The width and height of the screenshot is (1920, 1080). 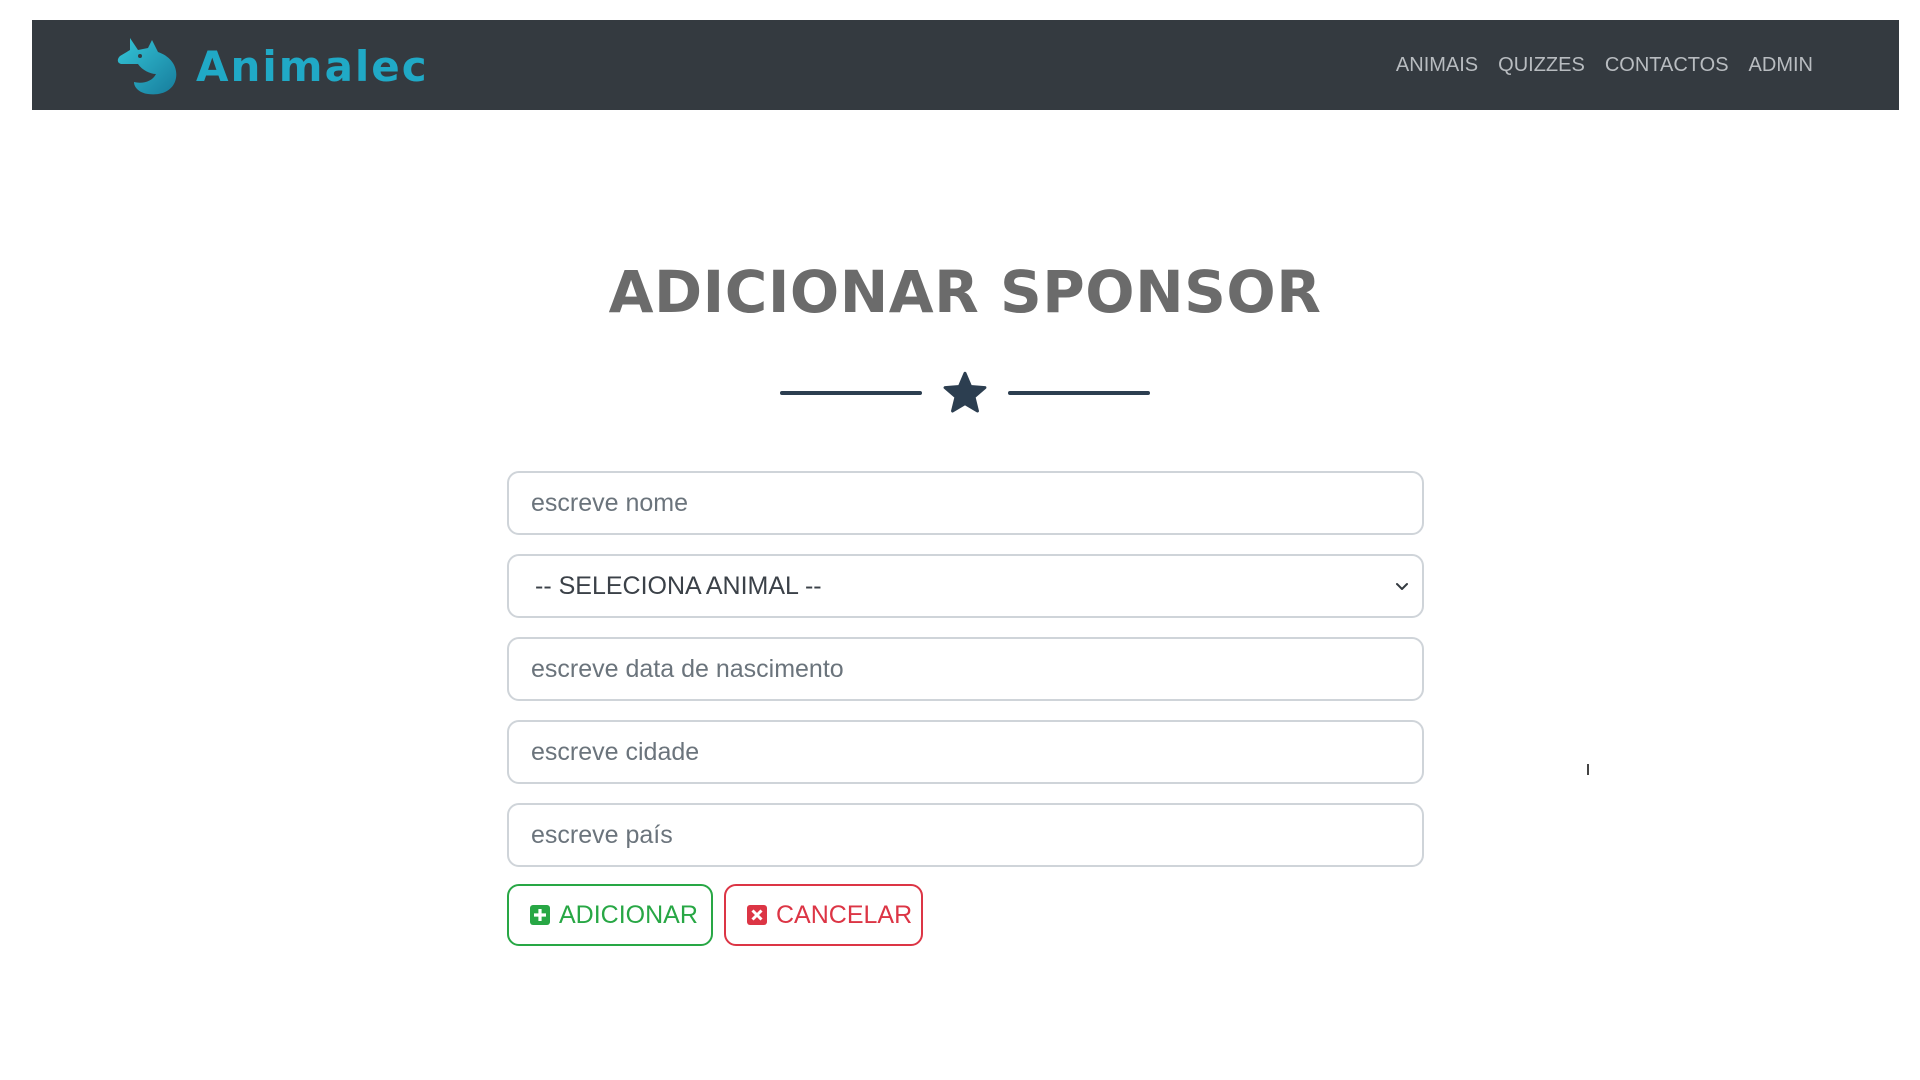 What do you see at coordinates (678, 585) in the screenshot?
I see `animal-select-value: -- SELECIONA ANIMAL --` at bounding box center [678, 585].